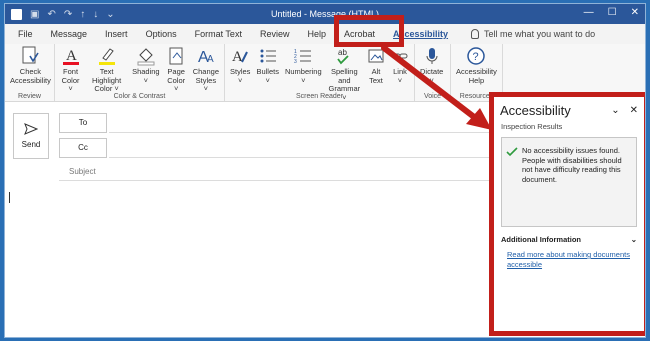 This screenshot has width=650, height=341. What do you see at coordinates (116, 34) in the screenshot?
I see `tab-insert: Insert` at bounding box center [116, 34].